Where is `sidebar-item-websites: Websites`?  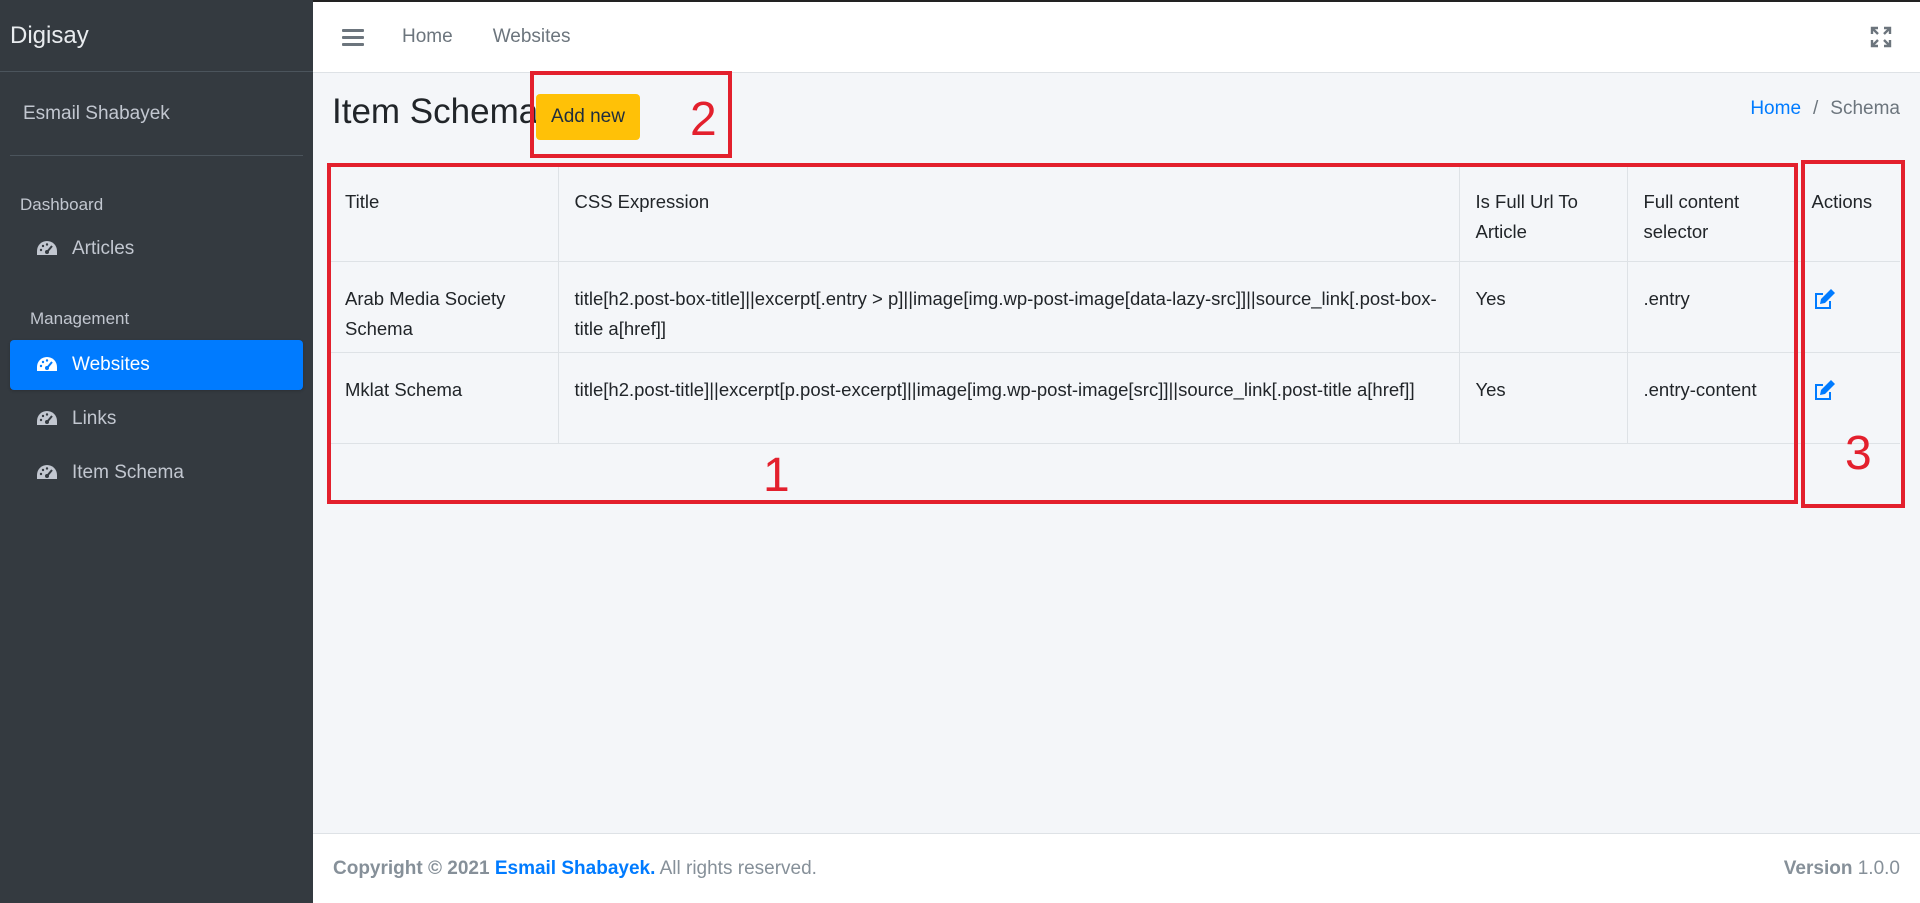
sidebar-item-websites: Websites is located at coordinates (156, 365).